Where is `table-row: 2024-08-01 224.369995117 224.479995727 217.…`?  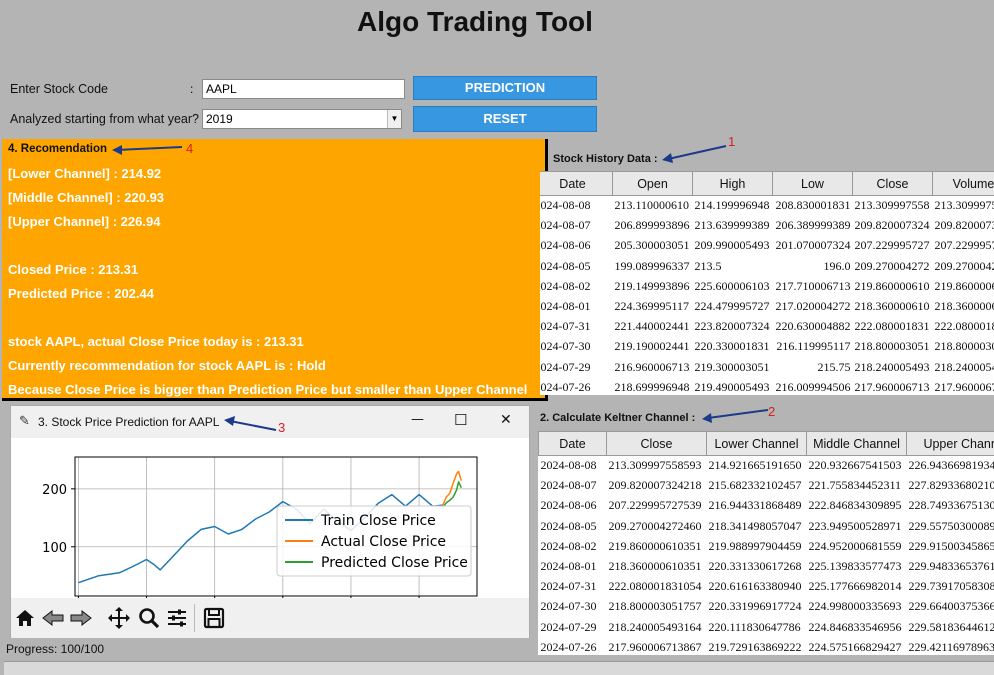 table-row: 2024-08-01 224.369995117 224.479995727 217.… is located at coordinates (767, 306).